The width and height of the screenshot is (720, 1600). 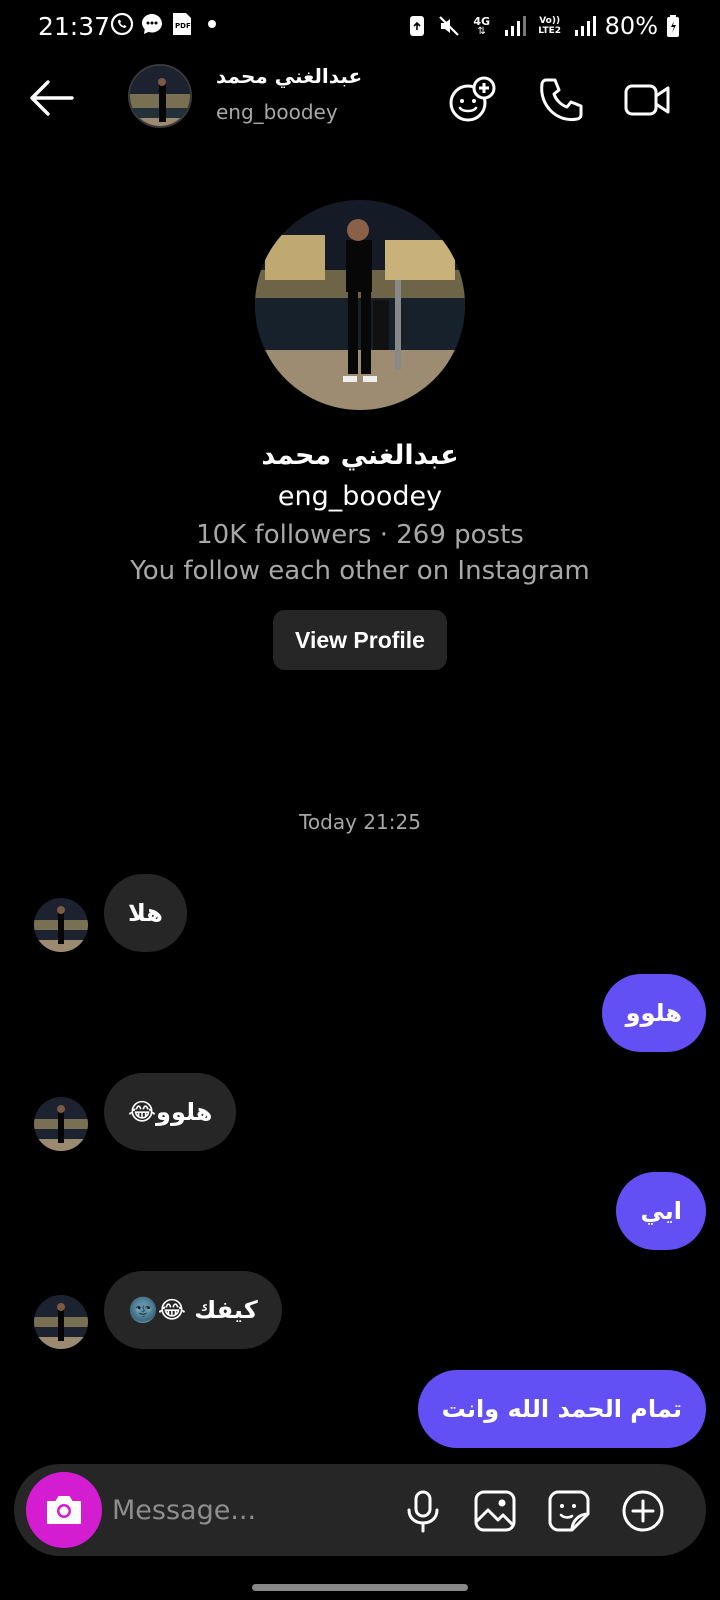 I want to click on message-row-incoming: كيفك 😂🌚, so click(x=360, y=1310).